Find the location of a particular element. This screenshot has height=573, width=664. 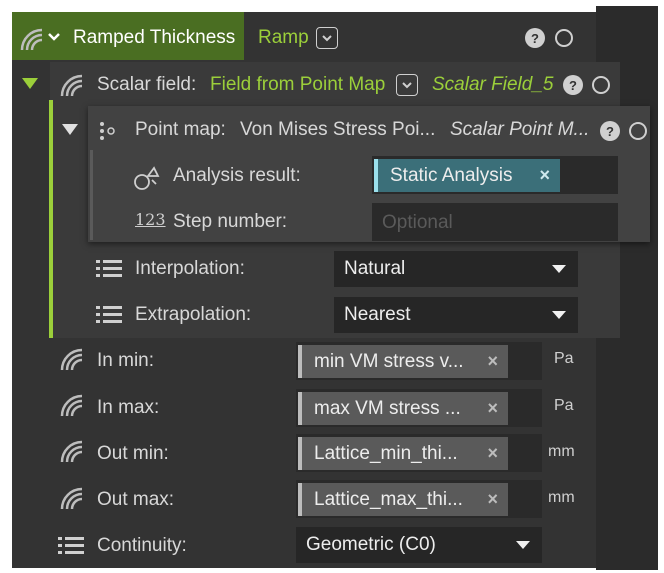

scalar-field-value: Field from Point Map is located at coordinates (298, 84).